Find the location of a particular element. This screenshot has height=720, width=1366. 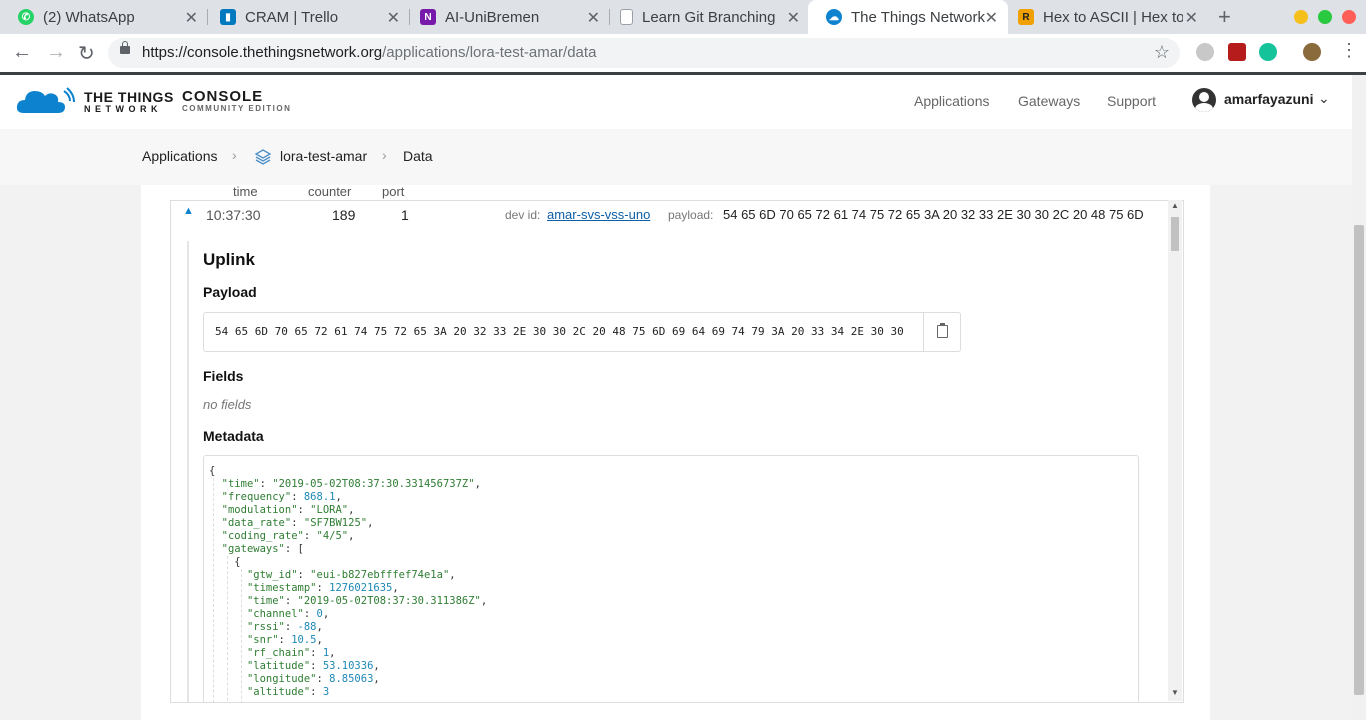

menu-kebab-icon: ⋮ is located at coordinates (1349, 50).